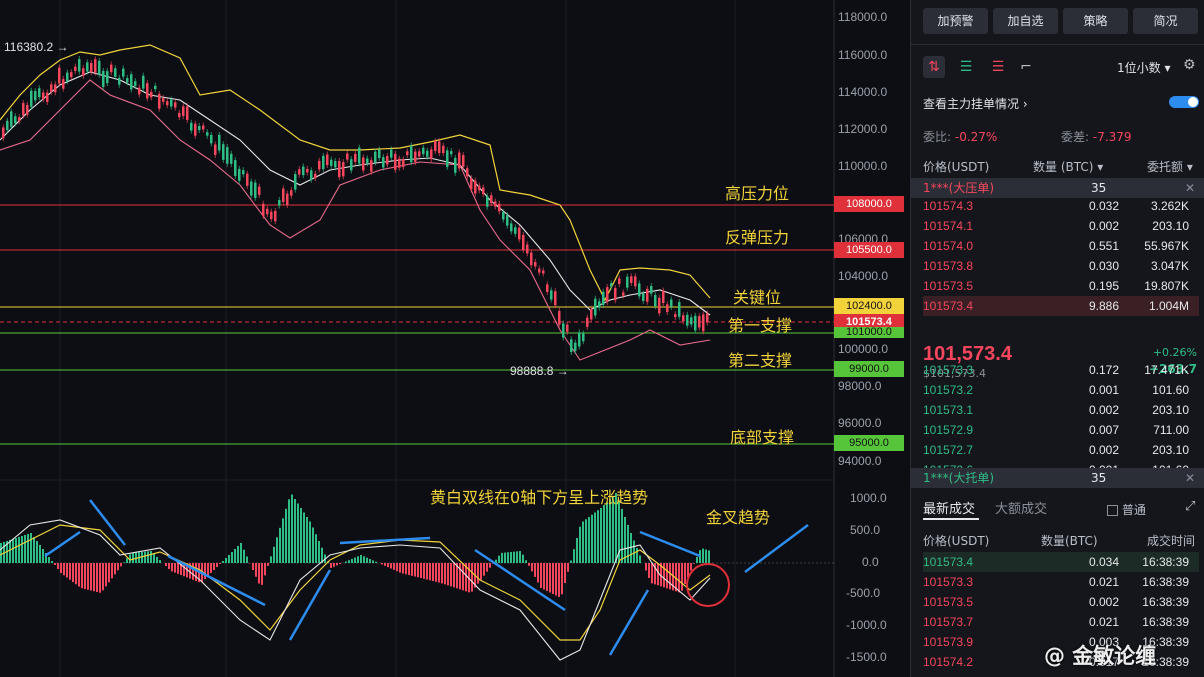 The height and width of the screenshot is (677, 1204). I want to click on trades-col-time: 成交时间, so click(1171, 541).